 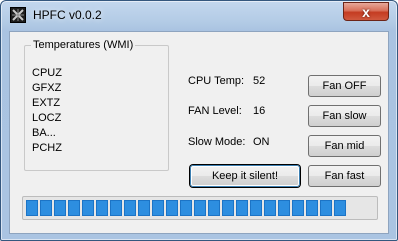 I want to click on temperature-list: CPUZ GFXZ EXTZ LOCZ BA... PCHZ, so click(x=47, y=111).